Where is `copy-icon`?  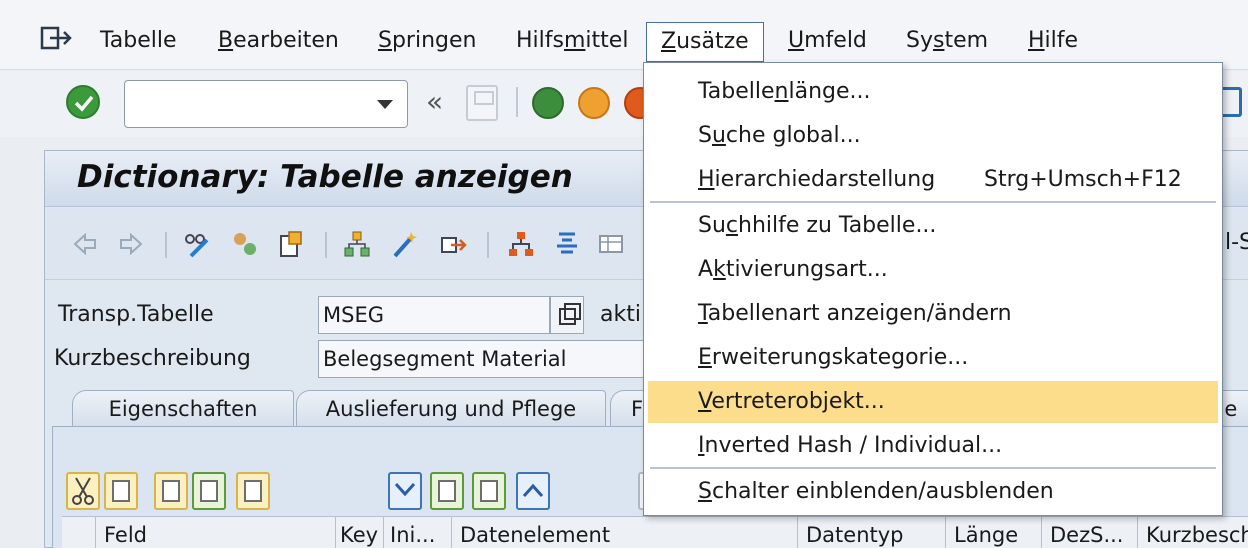
copy-icon is located at coordinates (567, 315).